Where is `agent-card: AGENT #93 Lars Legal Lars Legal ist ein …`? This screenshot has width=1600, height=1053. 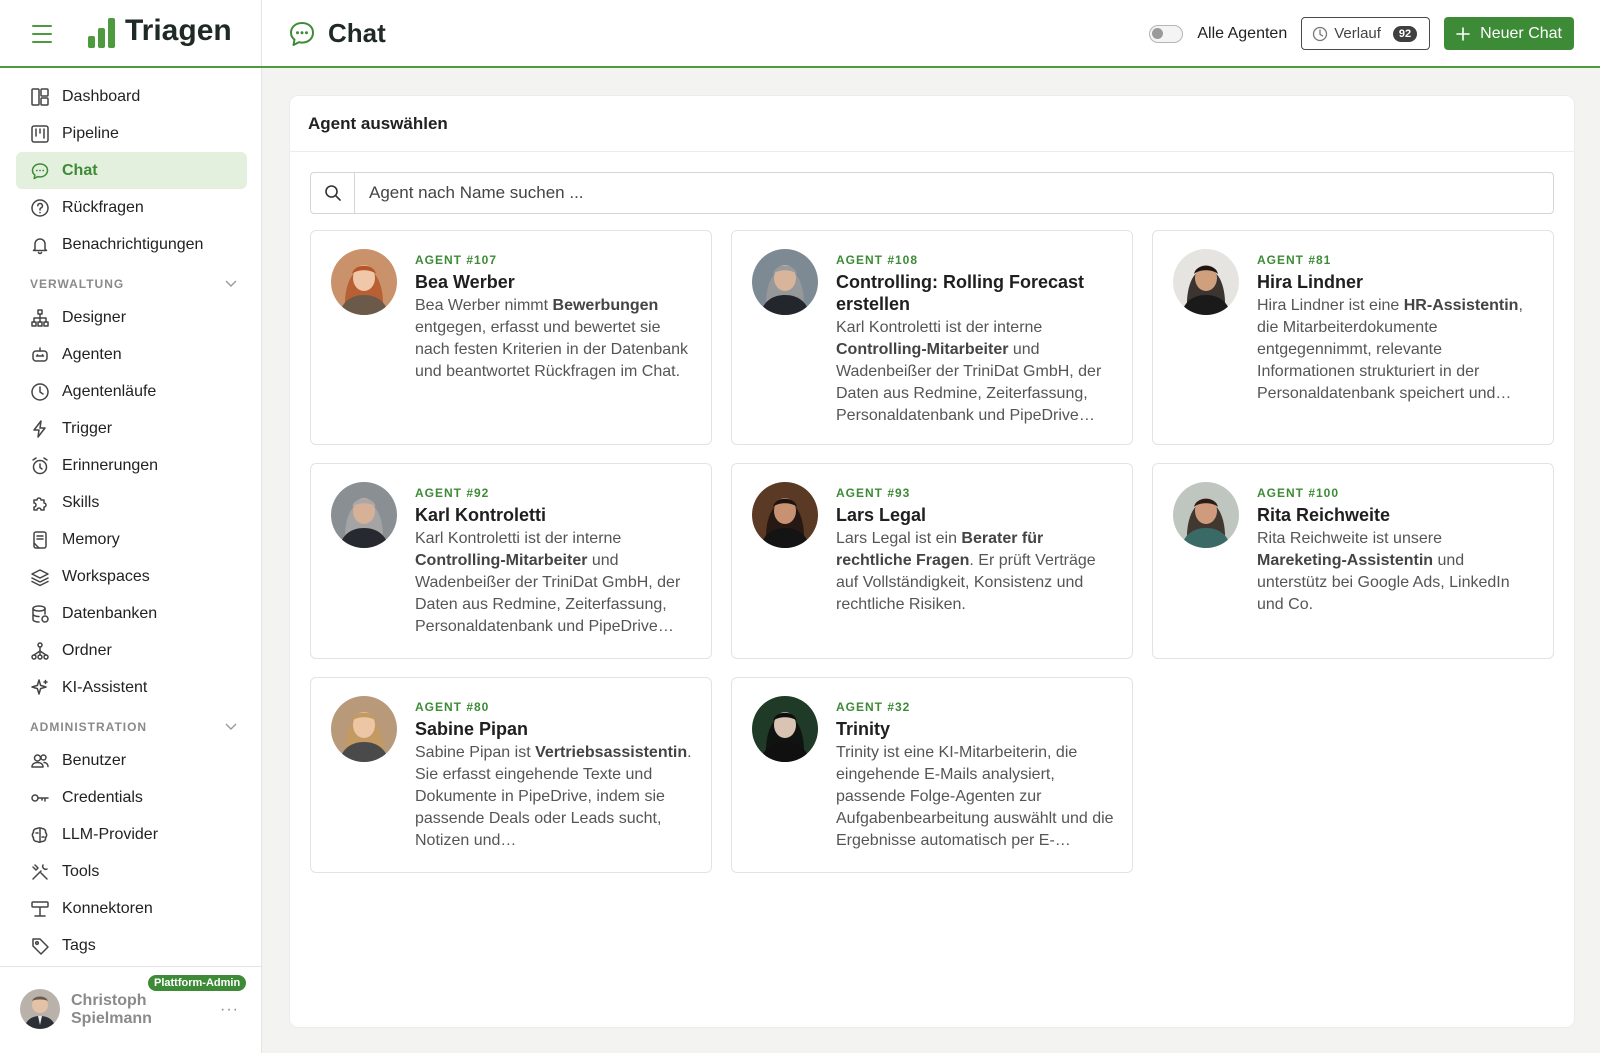 agent-card: AGENT #93 Lars Legal Lars Legal ist ein … is located at coordinates (932, 561).